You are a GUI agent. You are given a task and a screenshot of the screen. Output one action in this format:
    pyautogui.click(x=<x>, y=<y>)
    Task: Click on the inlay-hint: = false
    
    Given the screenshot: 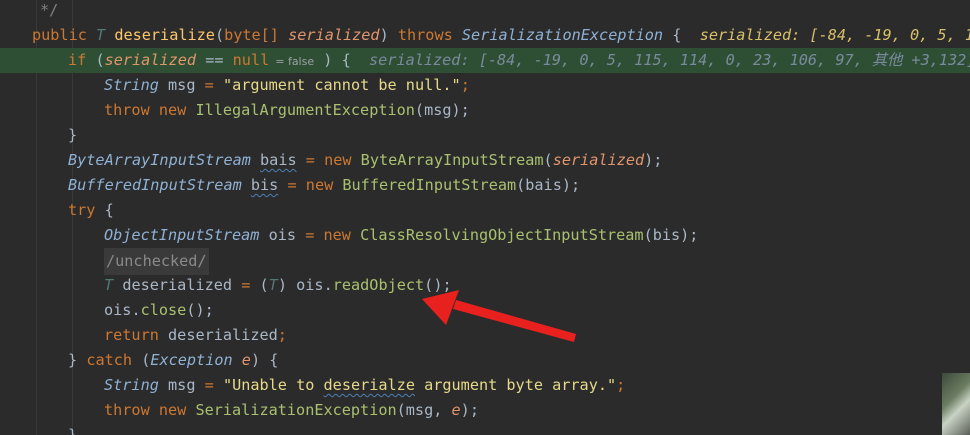 What is the action you would take?
    pyautogui.click(x=295, y=61)
    